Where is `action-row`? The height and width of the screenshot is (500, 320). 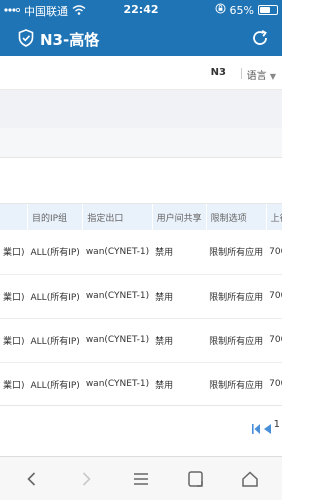 action-row is located at coordinates (141, 181).